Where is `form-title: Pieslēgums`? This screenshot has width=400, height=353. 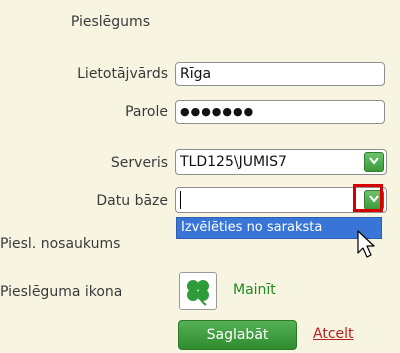
form-title: Pieslēgums is located at coordinates (110, 22).